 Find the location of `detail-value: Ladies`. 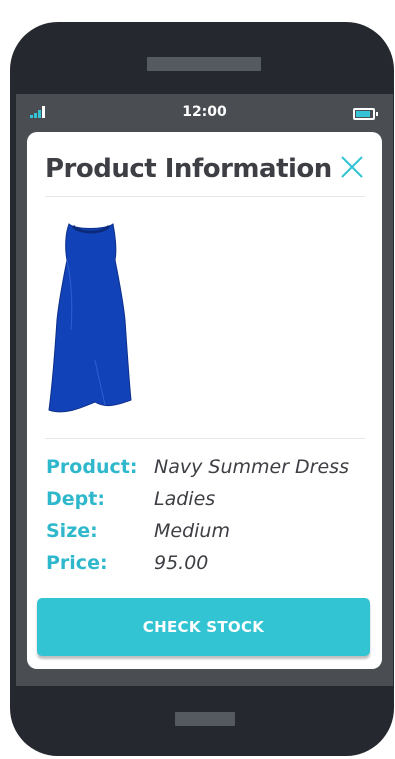

detail-value: Ladies is located at coordinates (185, 499).